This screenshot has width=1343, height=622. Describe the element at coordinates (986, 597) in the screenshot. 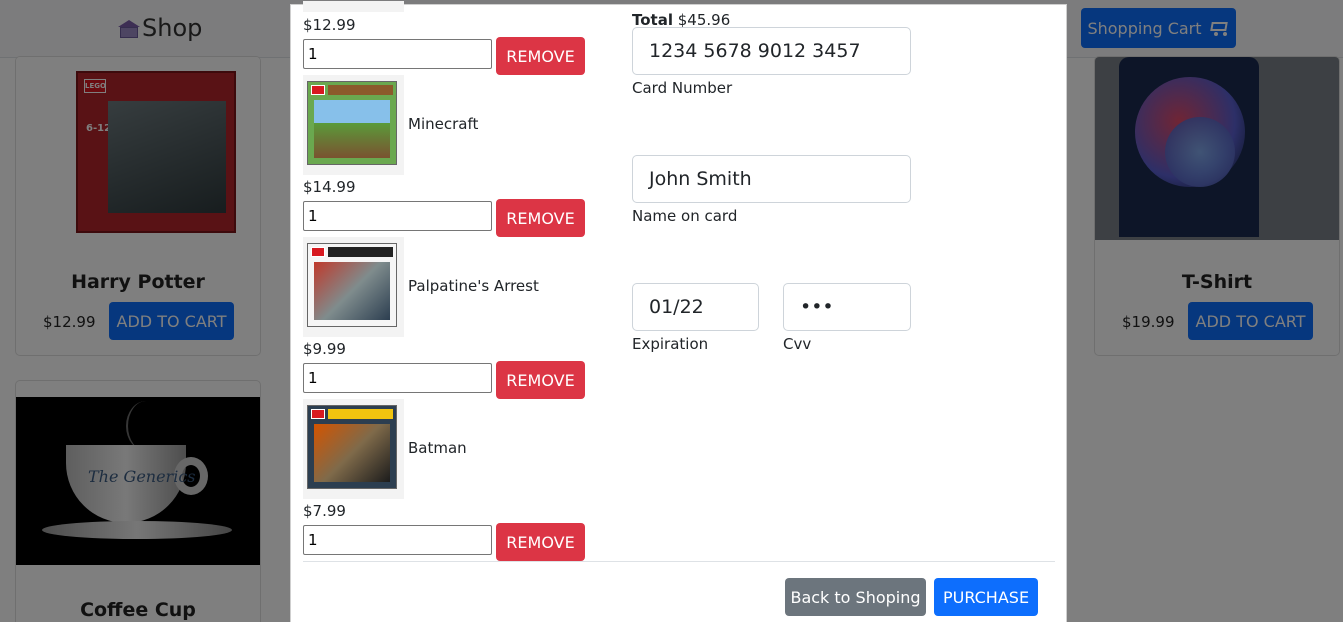

I see `purchase-button: PURCHASE` at that location.